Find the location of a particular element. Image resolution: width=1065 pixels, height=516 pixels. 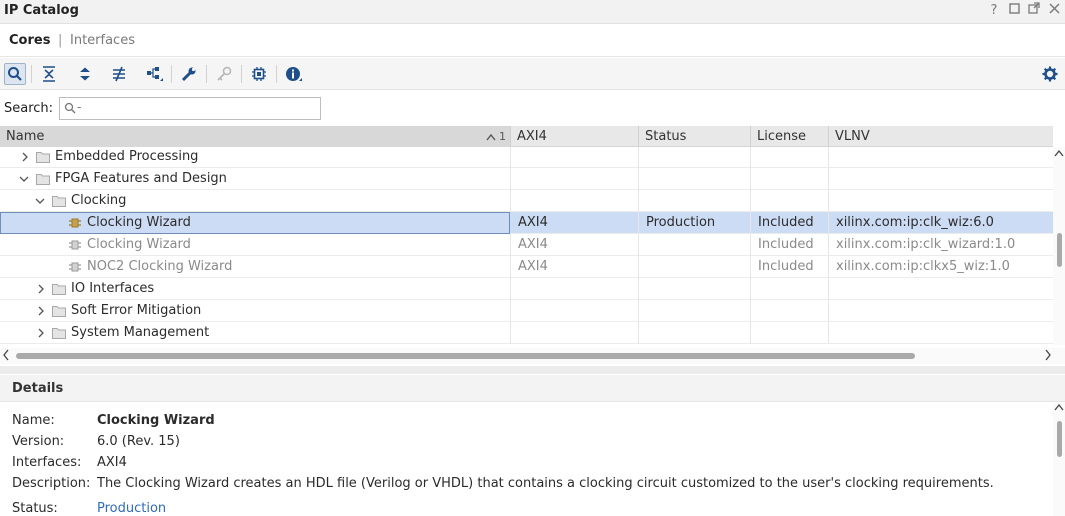

tree-row-io-interfaces: IO Interfaces is located at coordinates (526, 289).